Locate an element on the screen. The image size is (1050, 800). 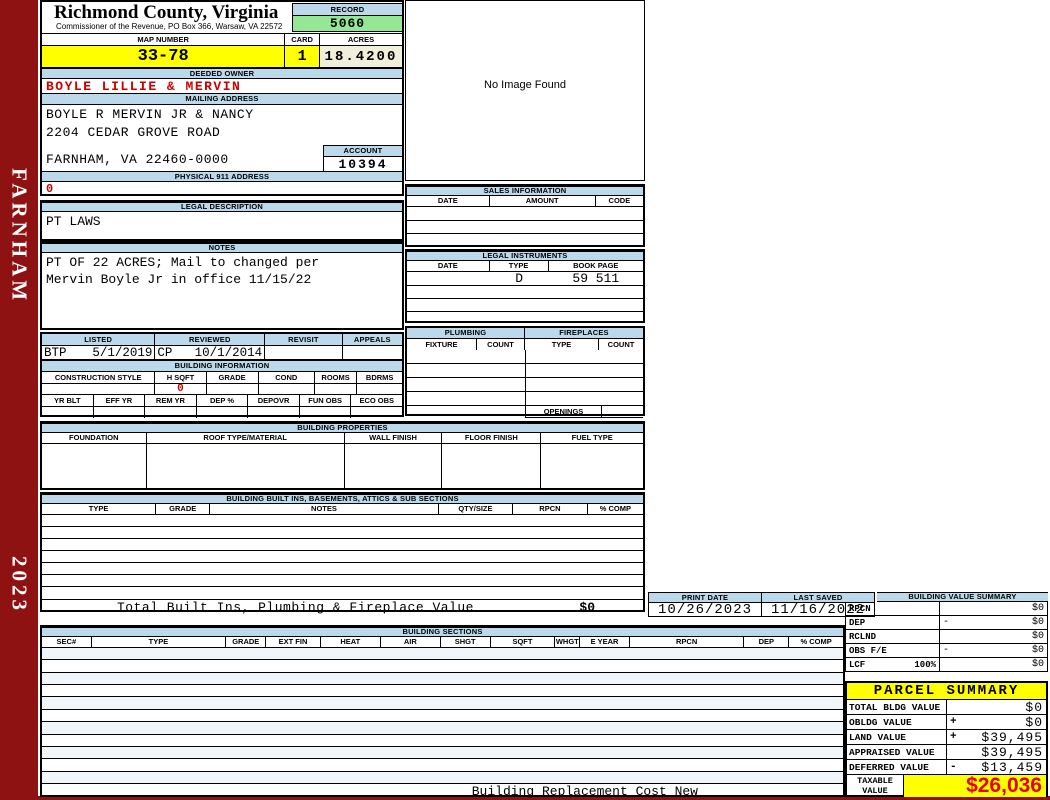
rooms-value is located at coordinates (336, 389).